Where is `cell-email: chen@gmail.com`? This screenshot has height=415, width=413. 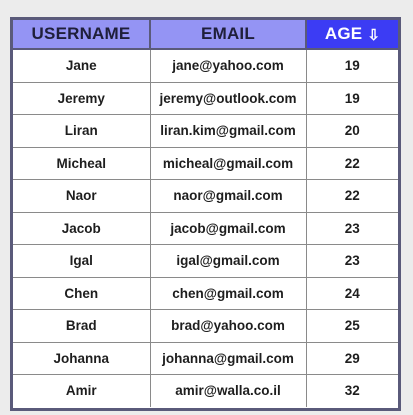
cell-email: chen@gmail.com is located at coordinates (228, 293).